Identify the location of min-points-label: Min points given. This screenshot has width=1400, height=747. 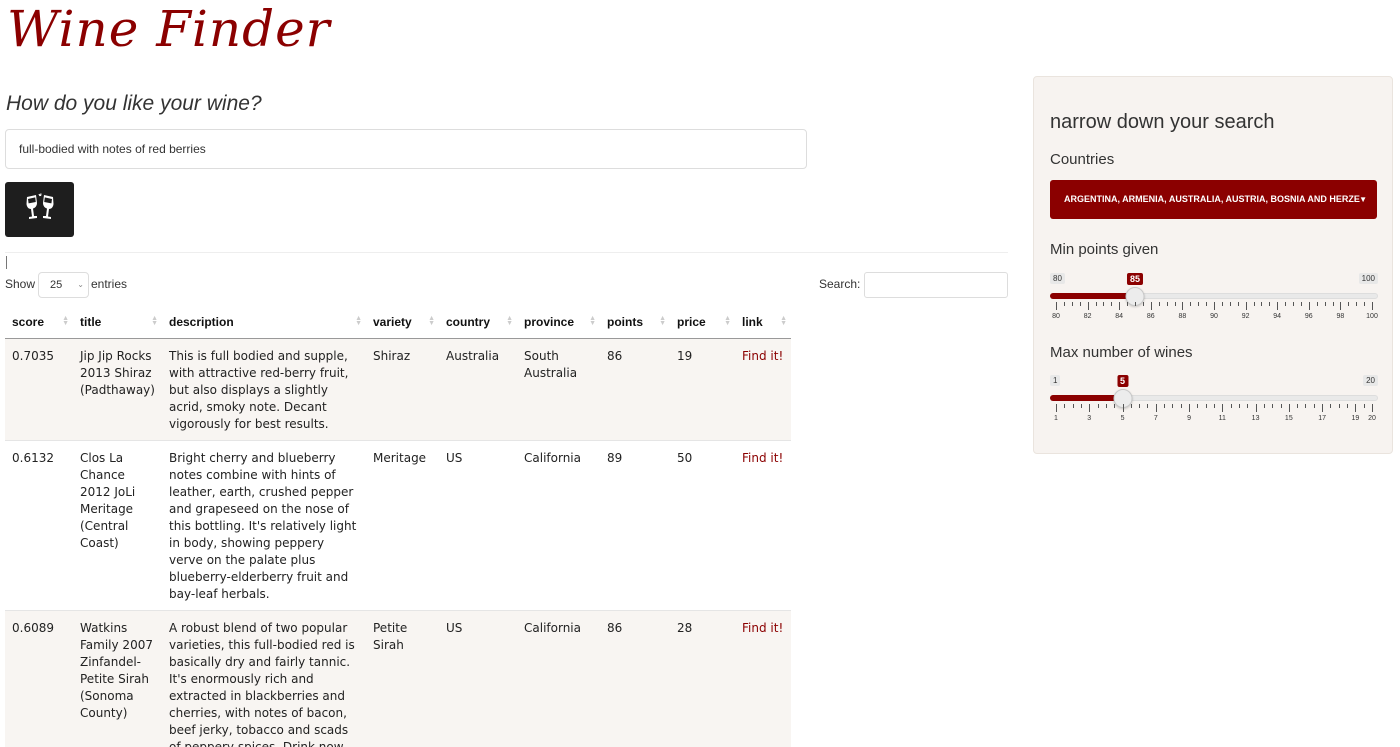
(1104, 249).